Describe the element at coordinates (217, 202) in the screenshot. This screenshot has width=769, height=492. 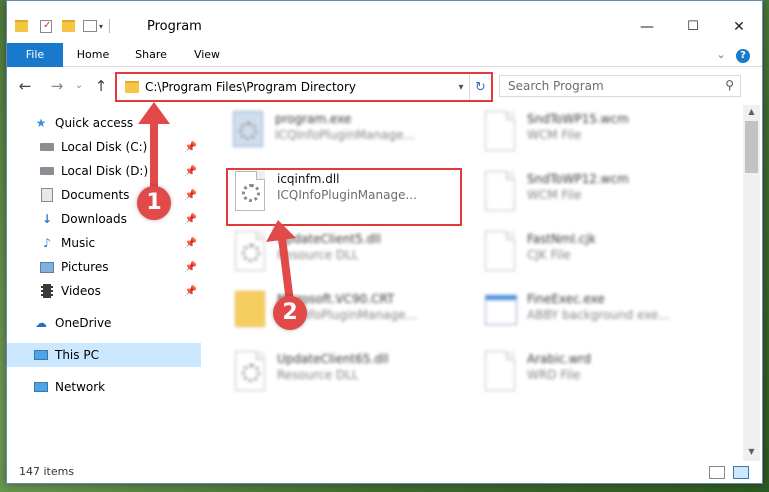
I see `callout-arrows` at that location.